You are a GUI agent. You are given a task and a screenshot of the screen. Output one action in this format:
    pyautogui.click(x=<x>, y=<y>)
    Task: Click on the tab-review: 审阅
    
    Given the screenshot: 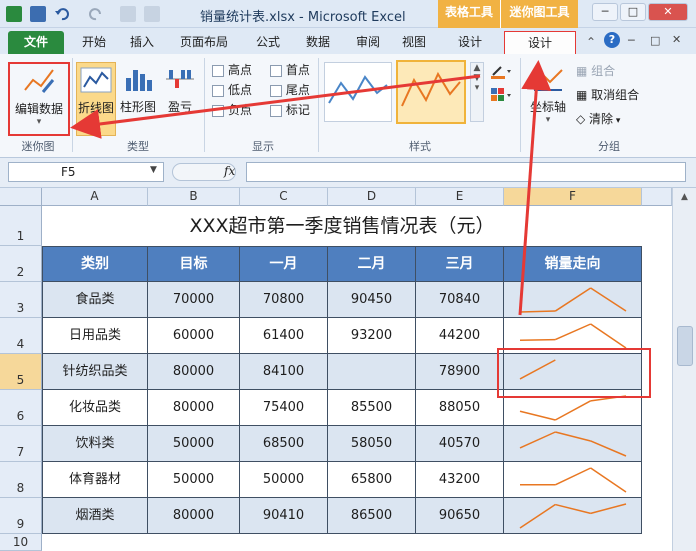 What is the action you would take?
    pyautogui.click(x=368, y=42)
    